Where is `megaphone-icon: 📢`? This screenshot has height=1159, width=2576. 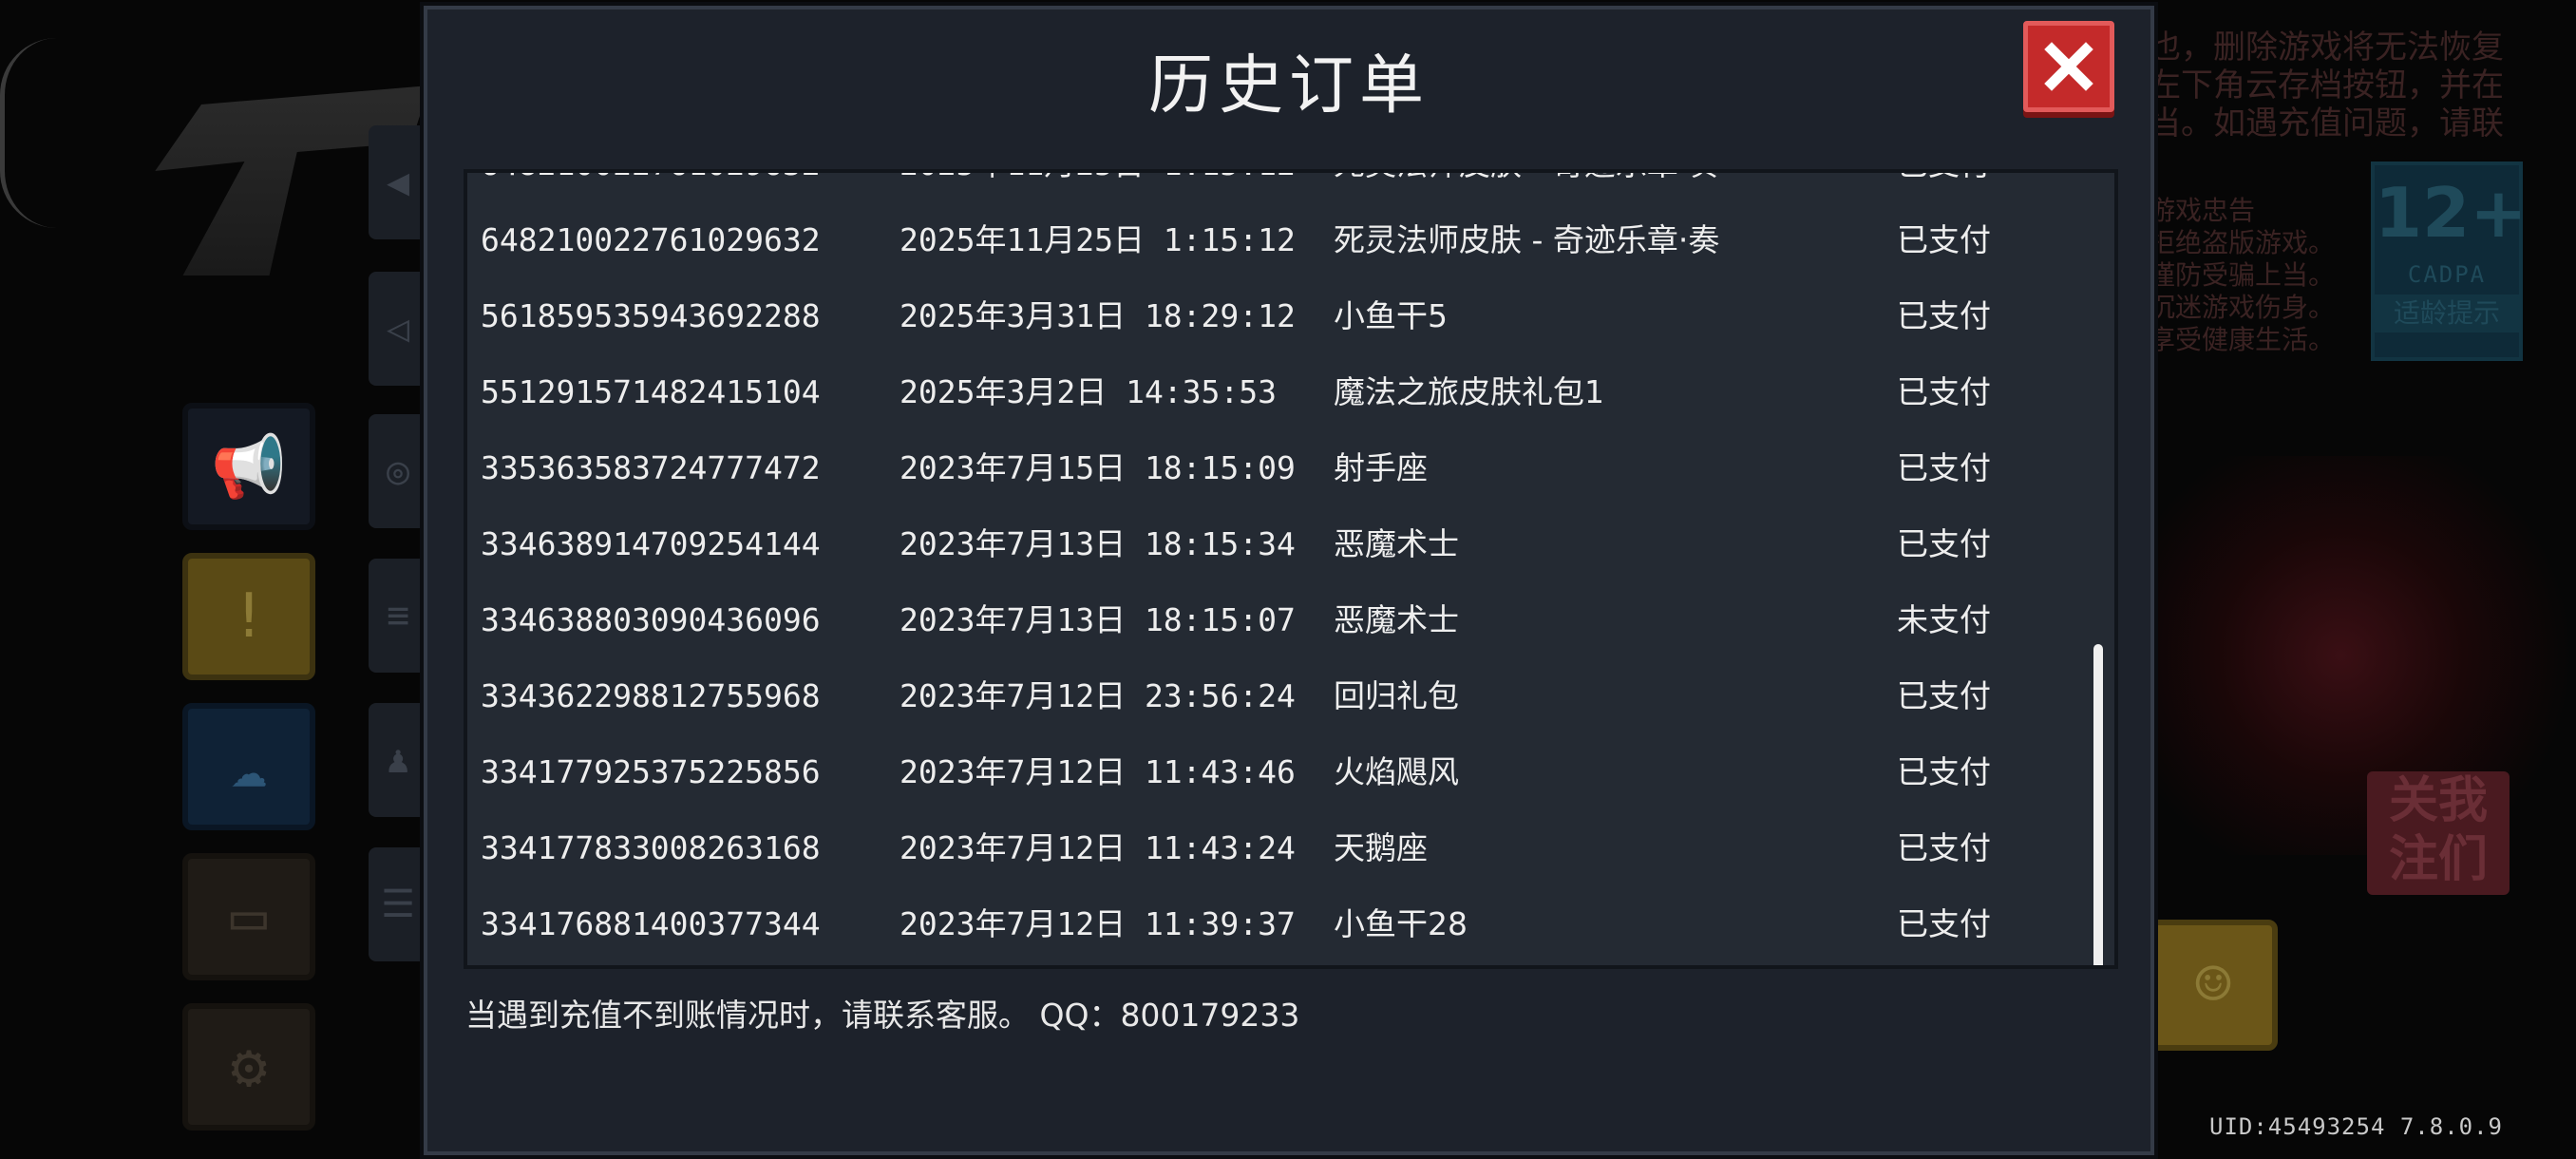 megaphone-icon: 📢 is located at coordinates (249, 467).